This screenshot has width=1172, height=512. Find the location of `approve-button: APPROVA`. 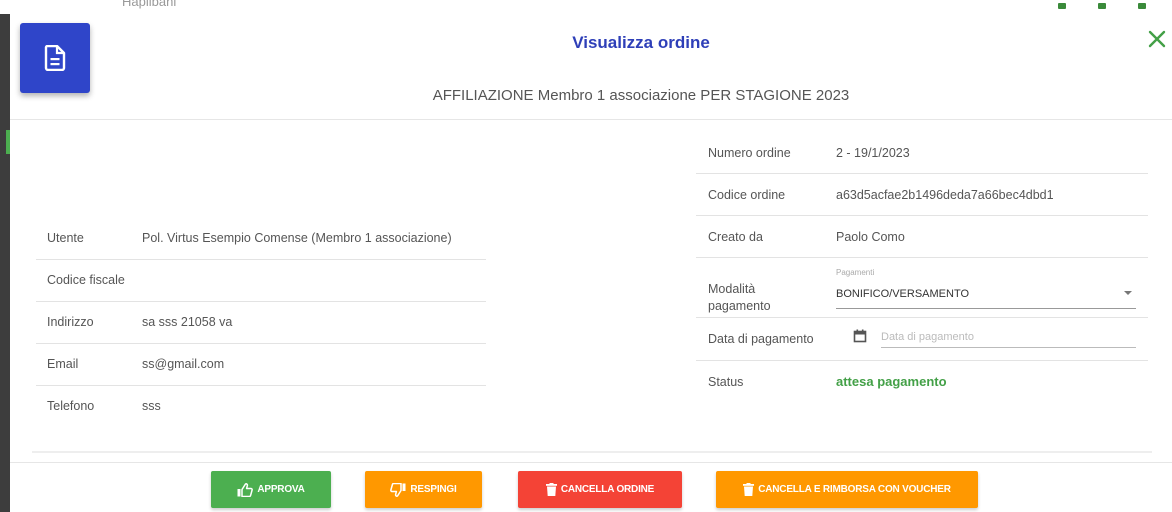

approve-button: APPROVA is located at coordinates (271, 489).